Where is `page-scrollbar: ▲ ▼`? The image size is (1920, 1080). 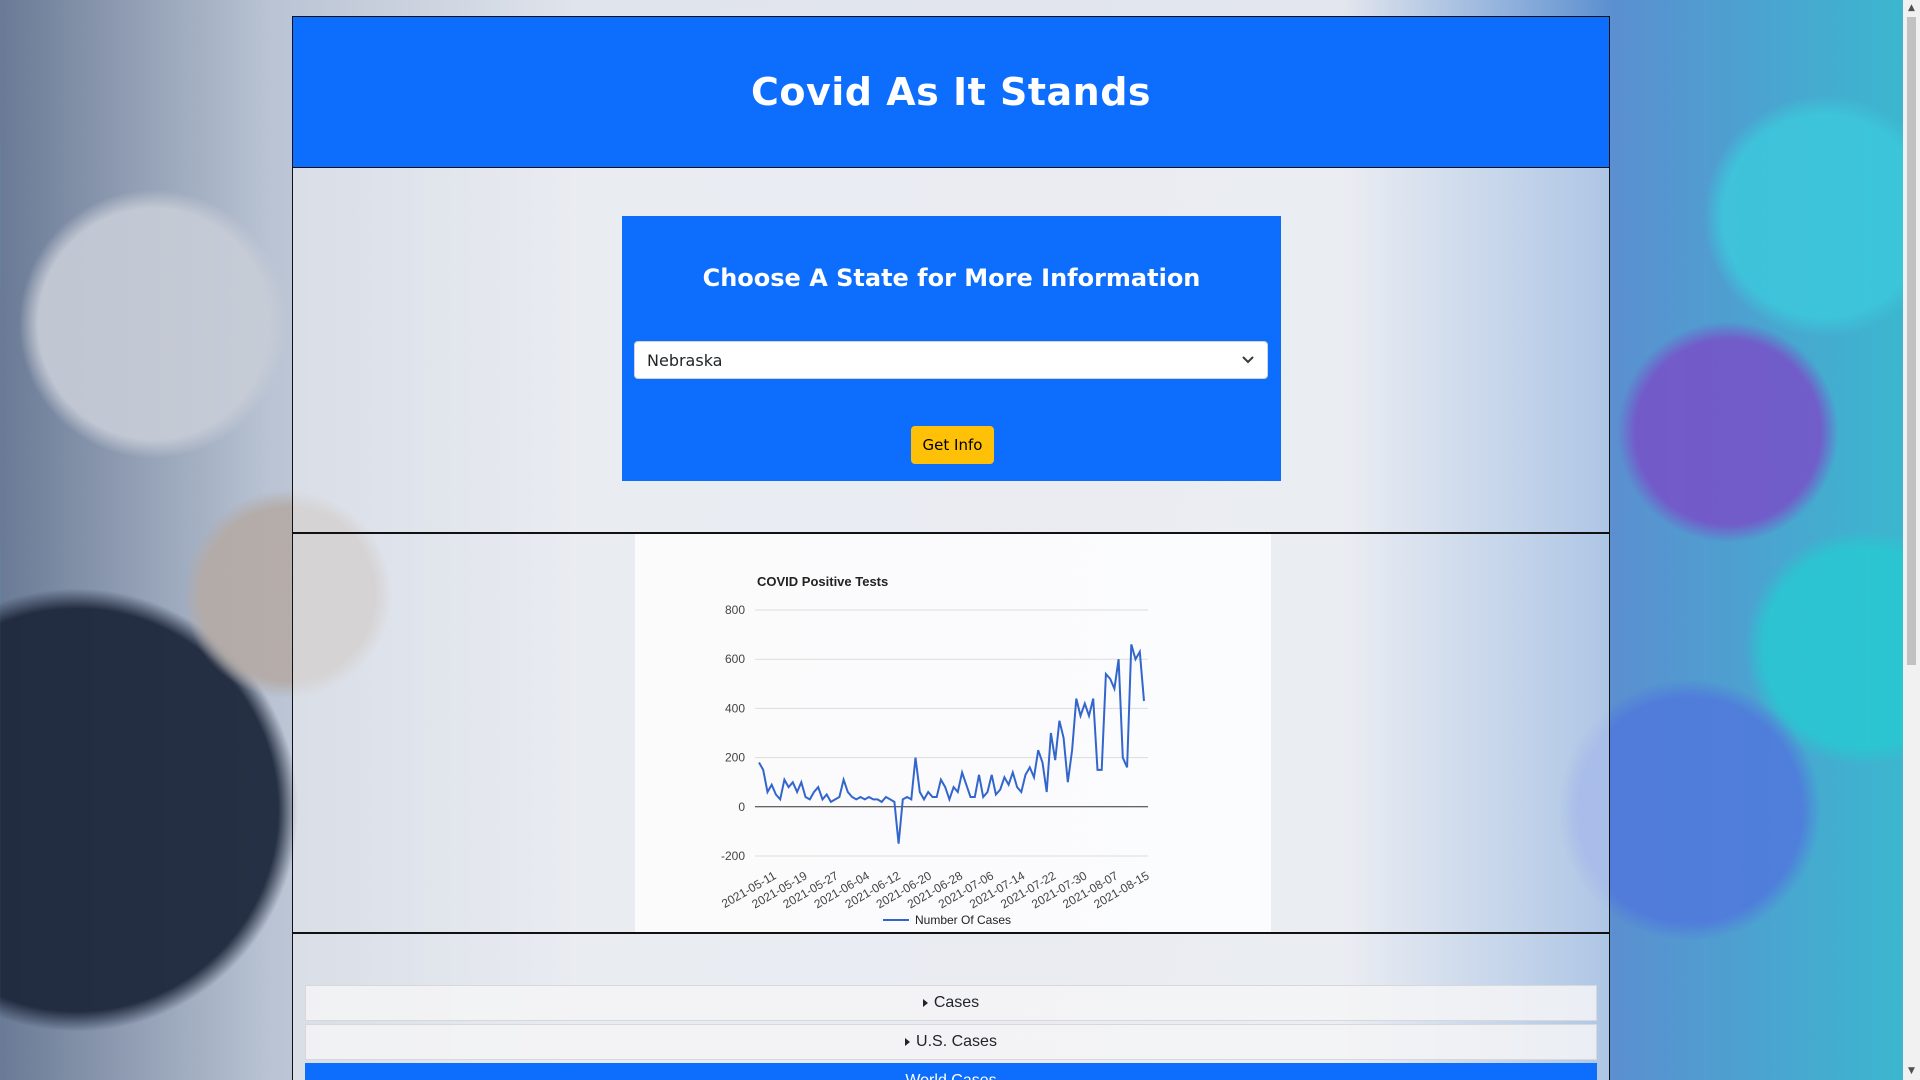
page-scrollbar: ▲ ▼ is located at coordinates (1911, 540).